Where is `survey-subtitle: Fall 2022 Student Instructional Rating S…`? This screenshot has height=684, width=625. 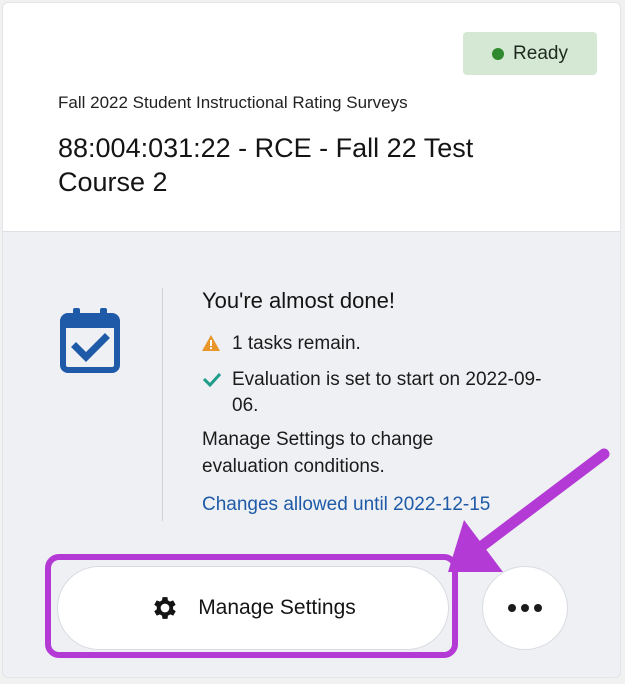
survey-subtitle: Fall 2022 Student Instructional Rating S… is located at coordinates (233, 102).